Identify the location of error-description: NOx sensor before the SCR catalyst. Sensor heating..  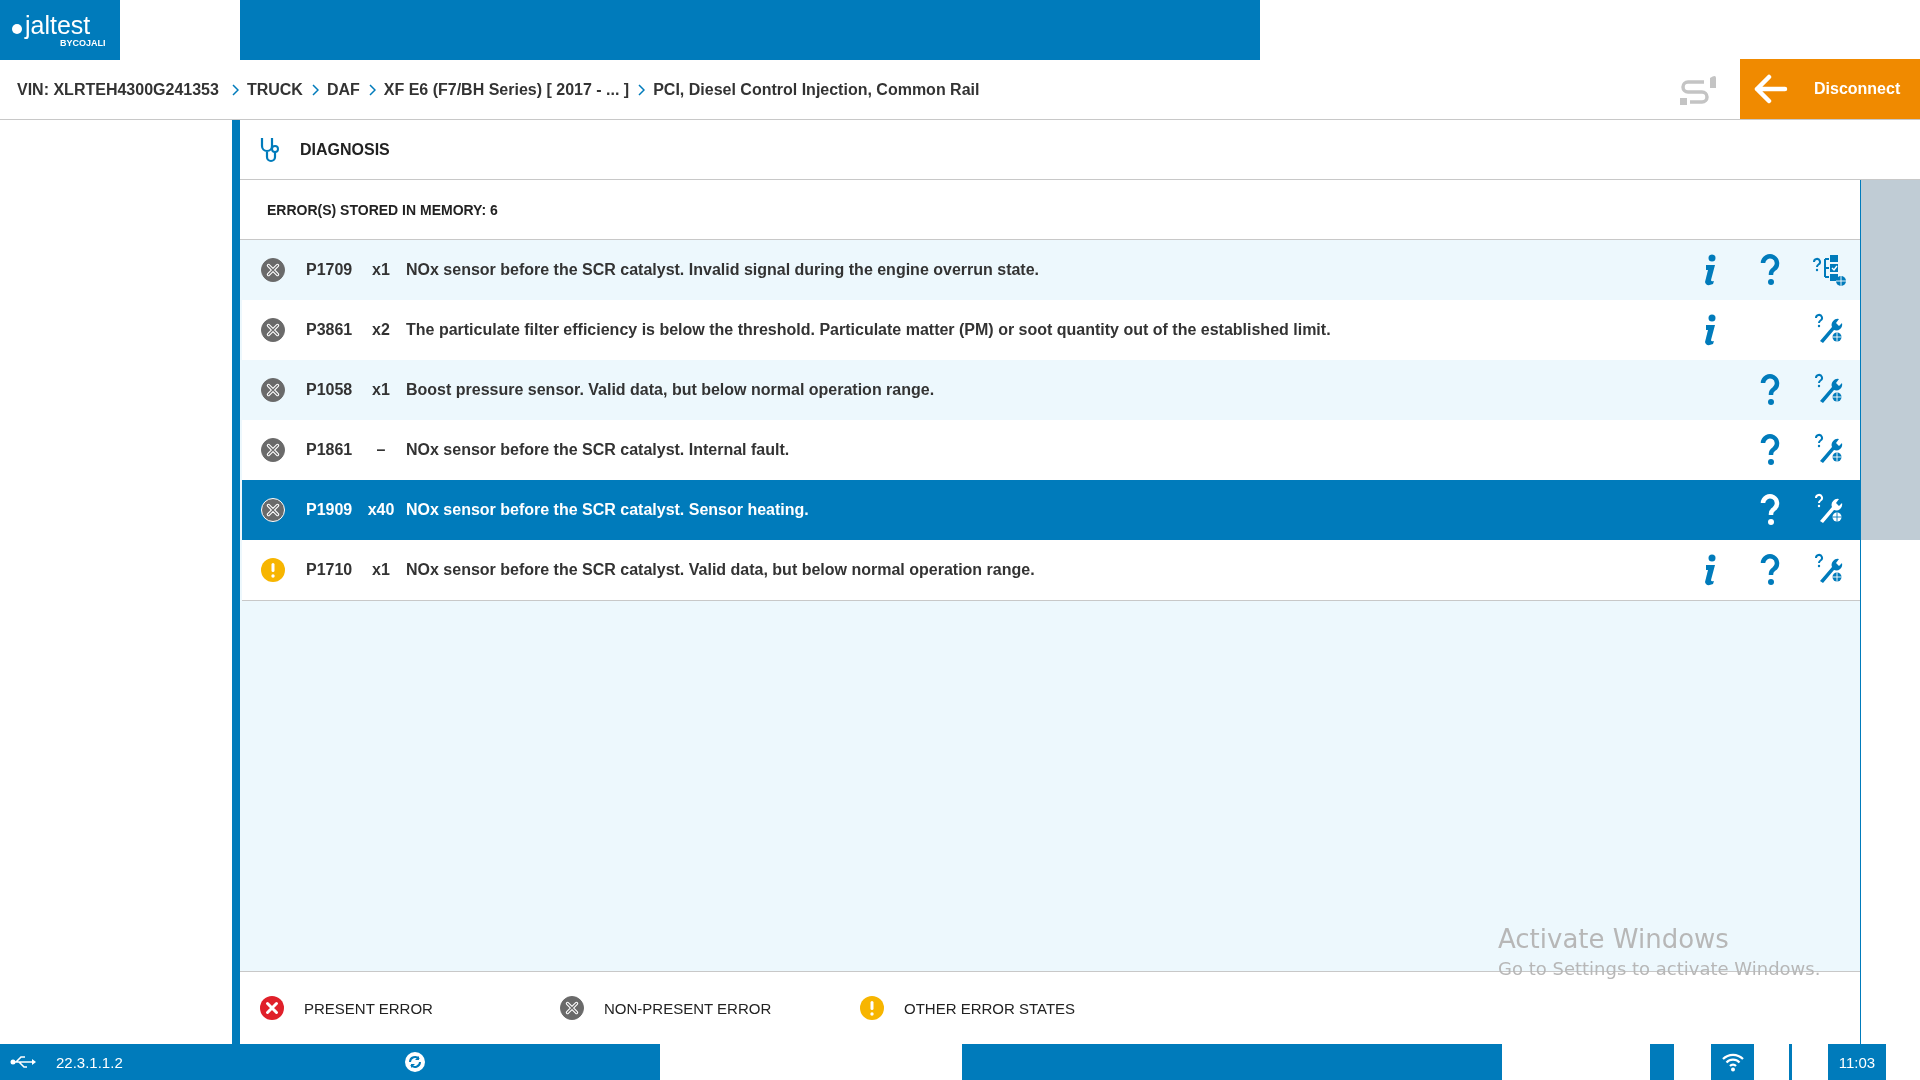
(608, 510).